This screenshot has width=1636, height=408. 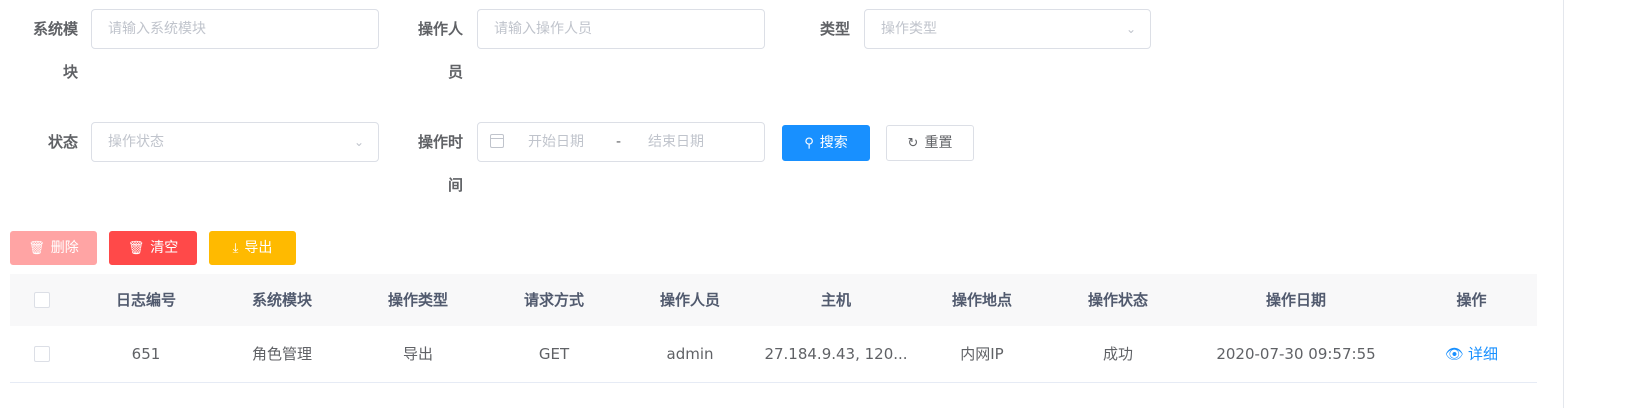 I want to click on search-icon: ⚲, so click(x=809, y=143).